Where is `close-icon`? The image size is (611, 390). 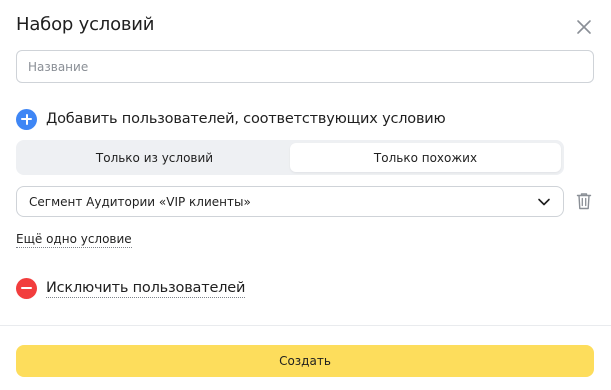 close-icon is located at coordinates (584, 27).